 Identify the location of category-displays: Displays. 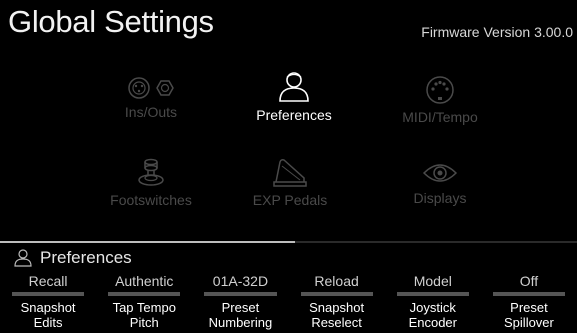
(440, 183).